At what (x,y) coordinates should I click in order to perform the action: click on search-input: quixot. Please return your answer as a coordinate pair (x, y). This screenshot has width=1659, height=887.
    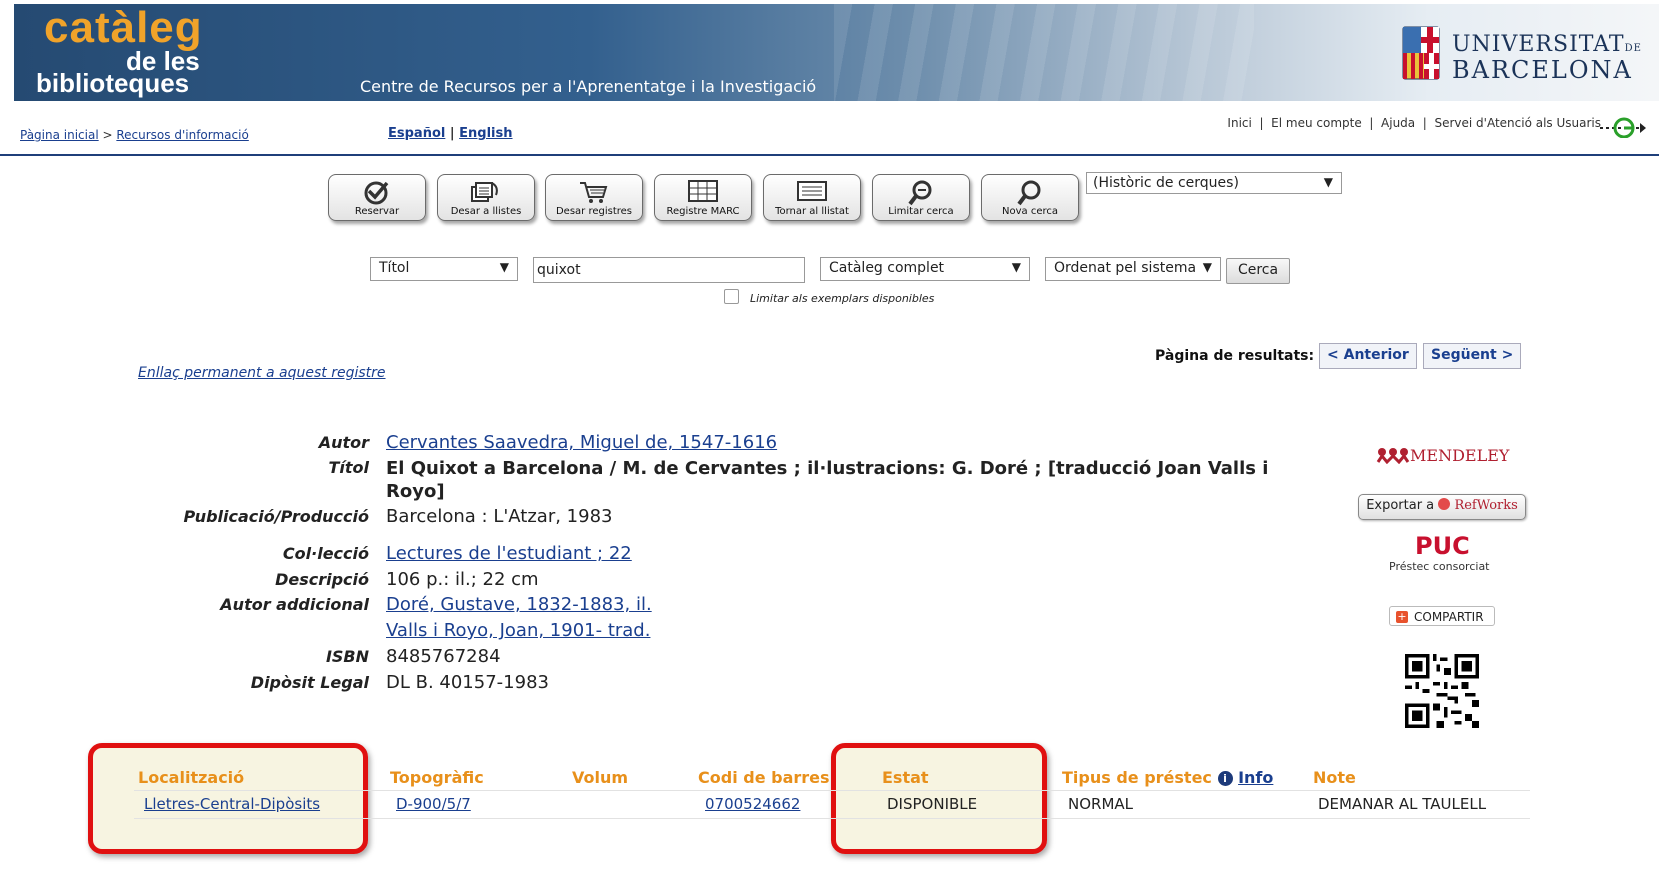
    Looking at the image, I should click on (669, 270).